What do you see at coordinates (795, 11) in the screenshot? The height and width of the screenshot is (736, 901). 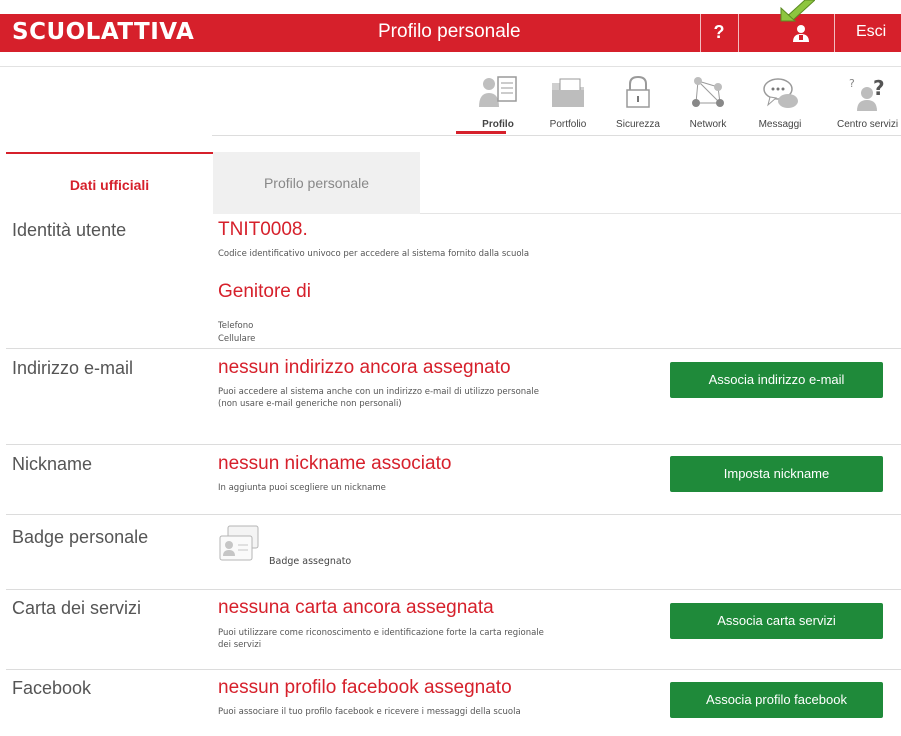 I see `arrow-pointer-icon` at bounding box center [795, 11].